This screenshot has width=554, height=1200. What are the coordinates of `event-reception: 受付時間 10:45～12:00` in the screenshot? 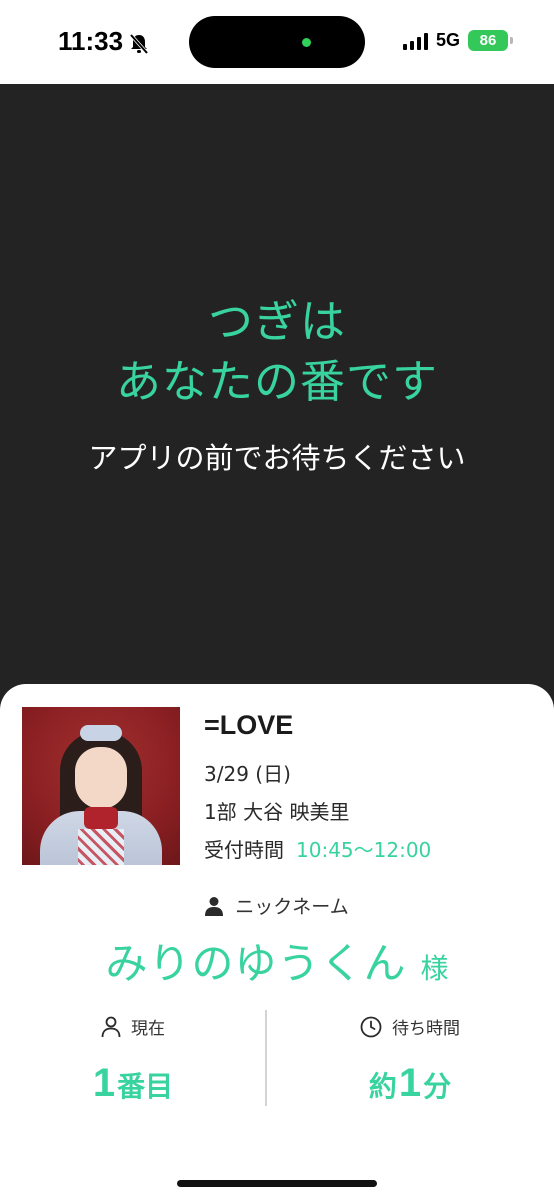 It's located at (317, 848).